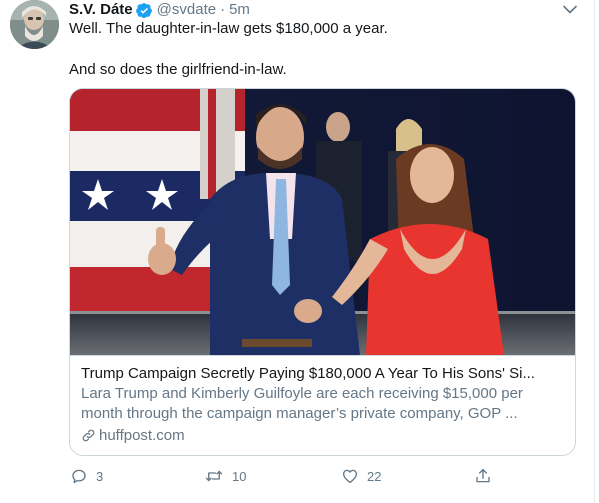 The image size is (599, 503). I want to click on display-name: S.V. Dáte, so click(101, 10).